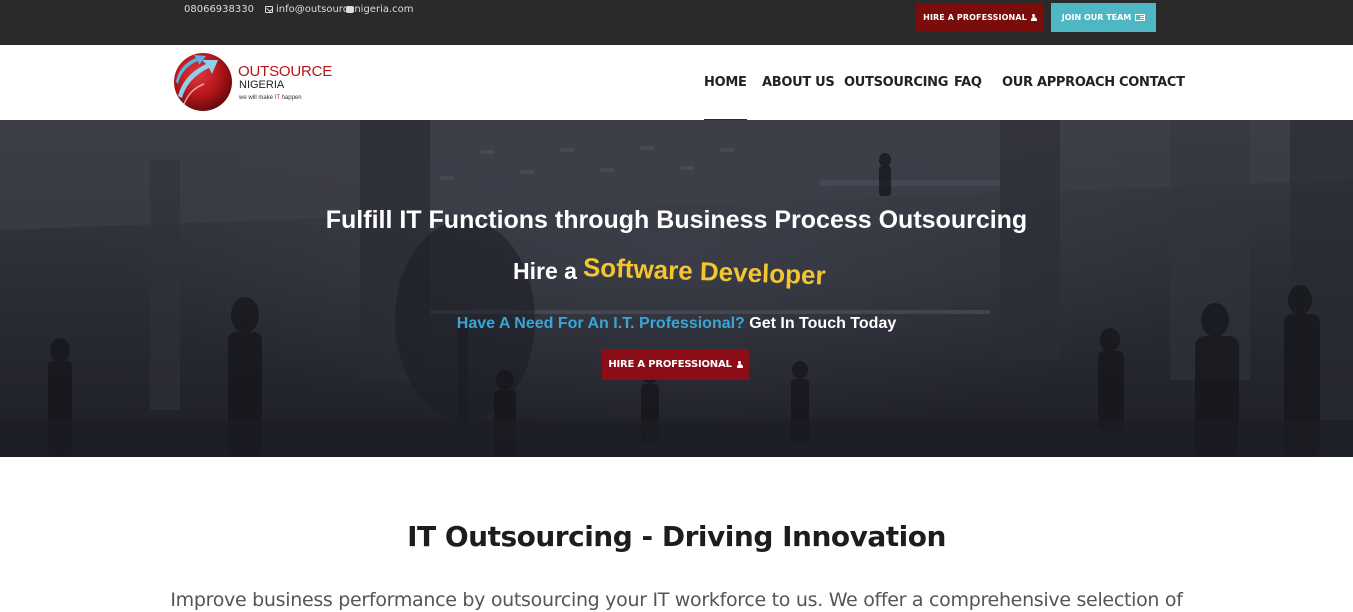 This screenshot has height=612, width=1353. I want to click on nav-our-approach: OUR APPROACH, so click(1058, 82).